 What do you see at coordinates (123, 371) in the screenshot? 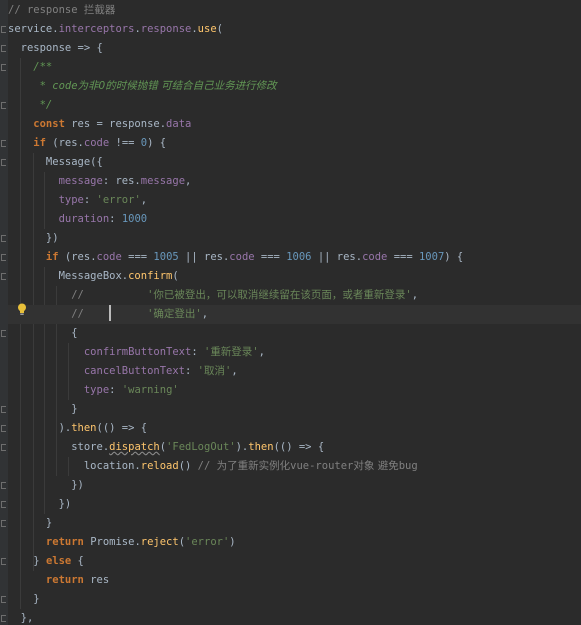
I see `code-line: cancelButtonText: '取消',` at bounding box center [123, 371].